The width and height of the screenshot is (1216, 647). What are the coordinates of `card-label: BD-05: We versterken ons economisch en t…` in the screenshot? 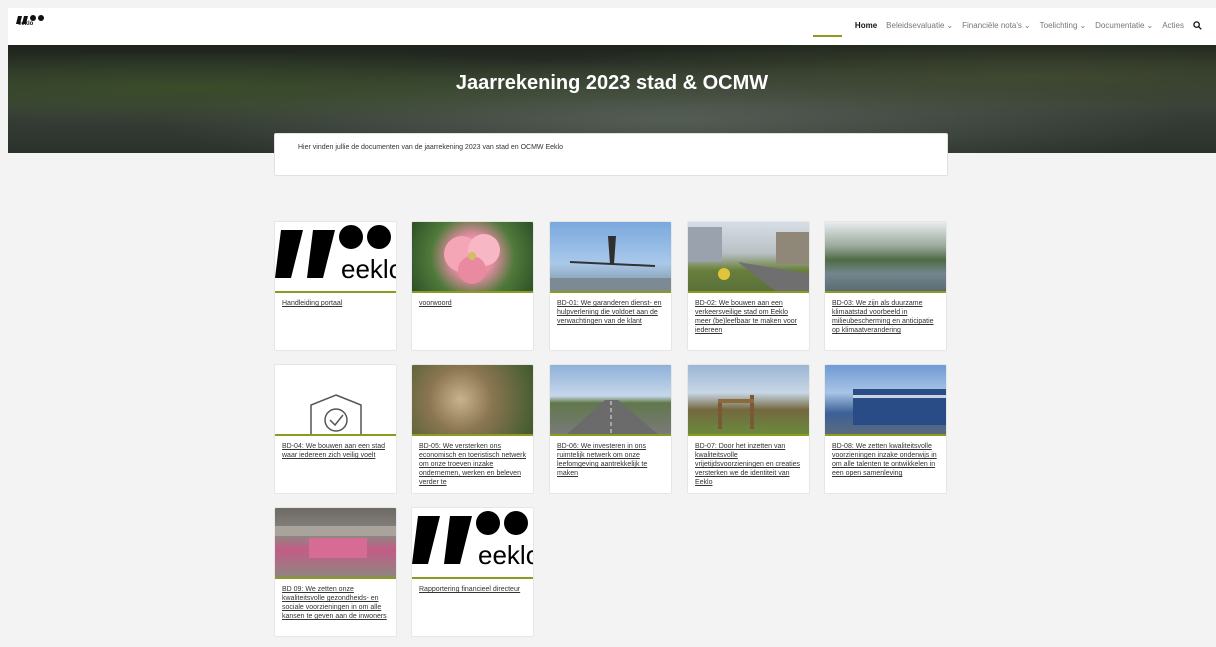 It's located at (473, 467).